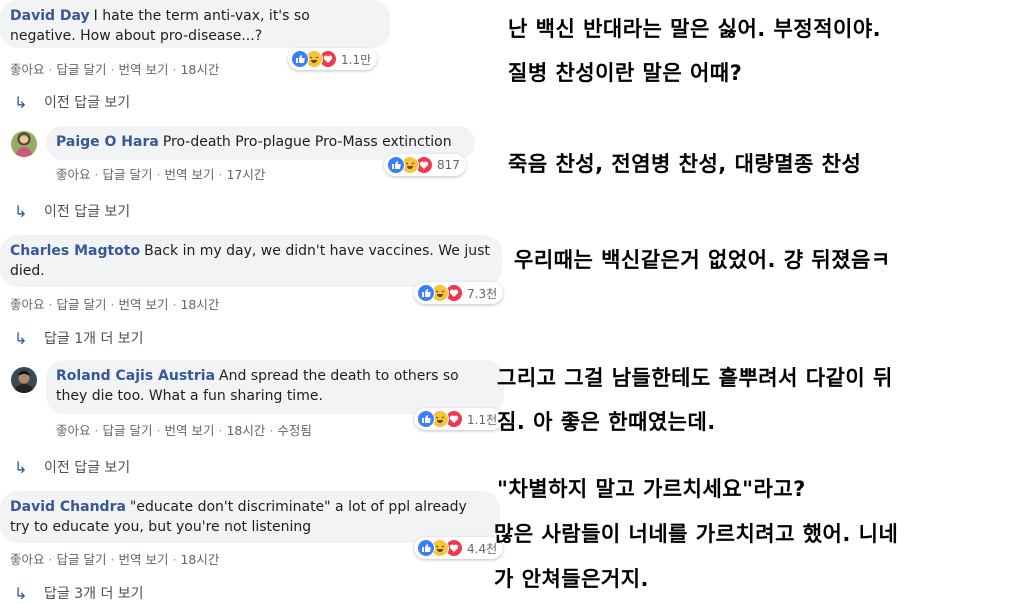 This screenshot has height=604, width=1013. Describe the element at coordinates (425, 165) in the screenshot. I see `reaction-summary: 817` at that location.